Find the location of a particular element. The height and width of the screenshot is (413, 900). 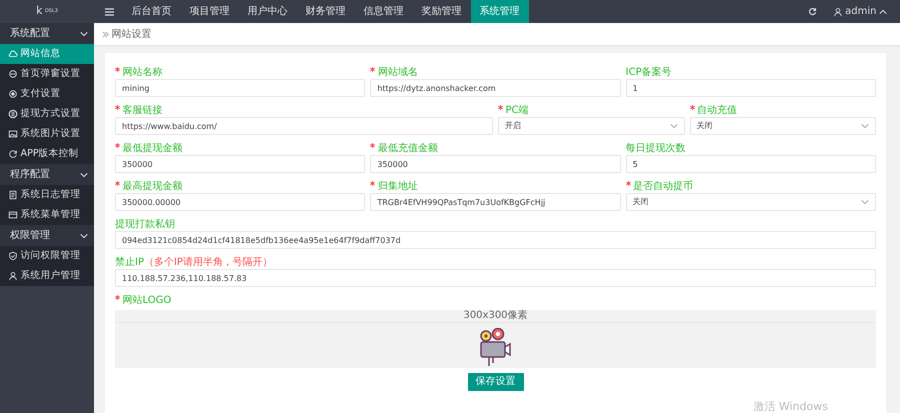

field-label: 网站LOGO is located at coordinates (147, 301).